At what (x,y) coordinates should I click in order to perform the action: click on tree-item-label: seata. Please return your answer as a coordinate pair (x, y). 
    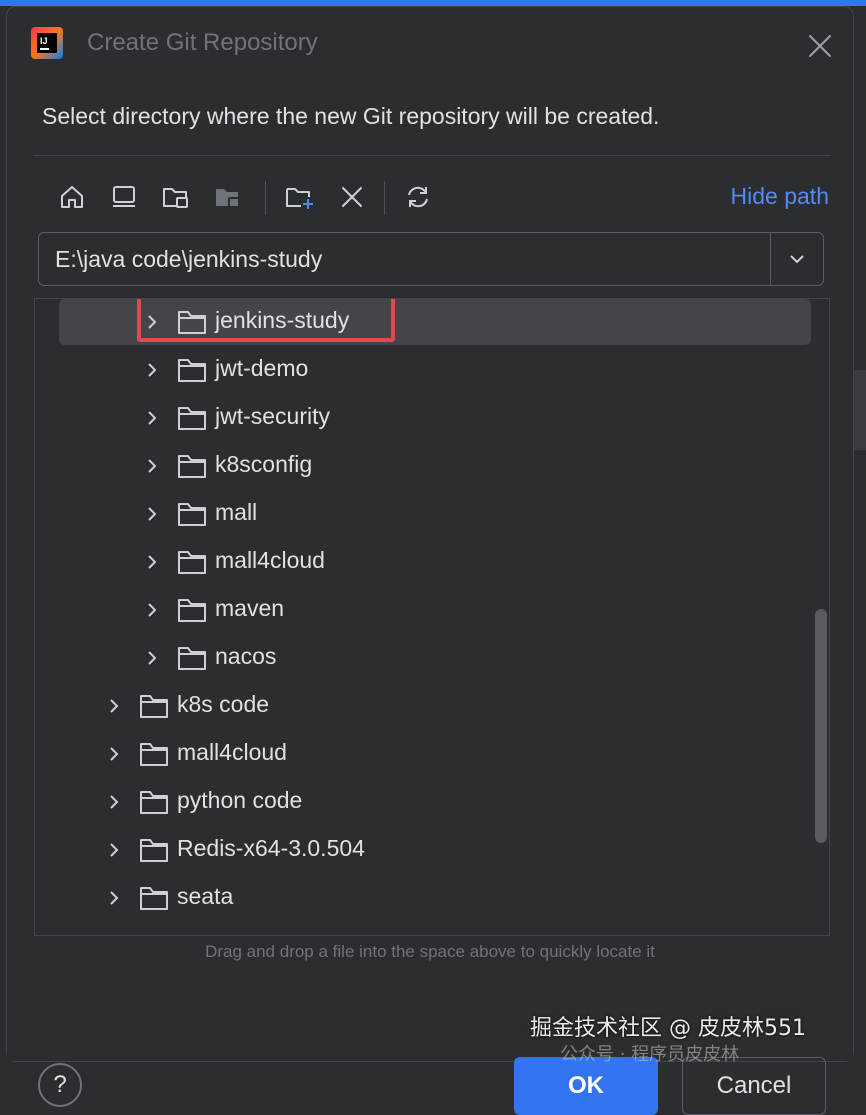
    Looking at the image, I should click on (205, 896).